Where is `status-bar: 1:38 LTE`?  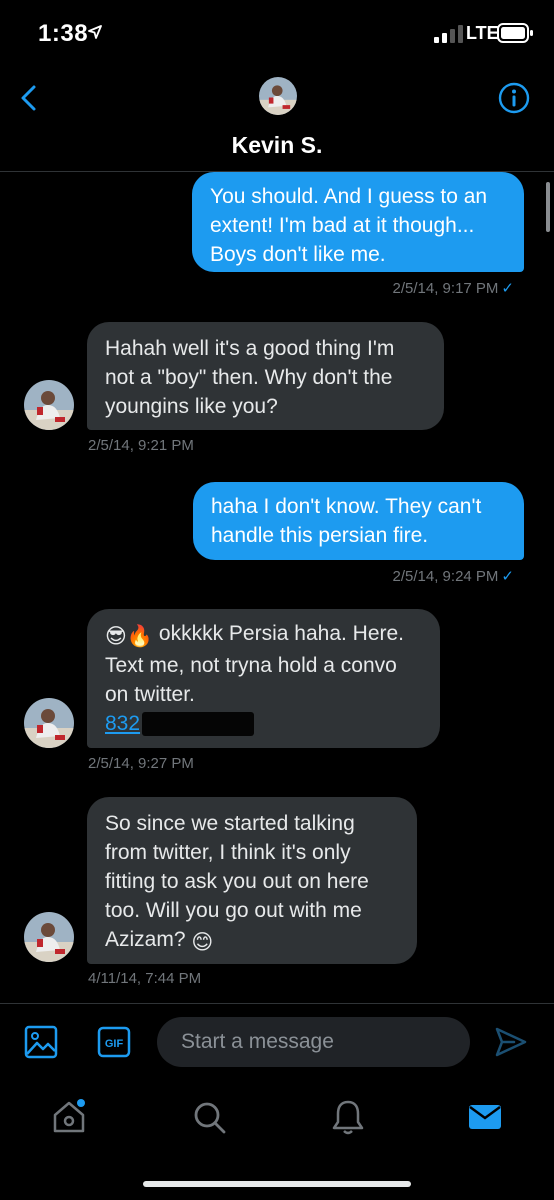
status-bar: 1:38 LTE is located at coordinates (277, 34).